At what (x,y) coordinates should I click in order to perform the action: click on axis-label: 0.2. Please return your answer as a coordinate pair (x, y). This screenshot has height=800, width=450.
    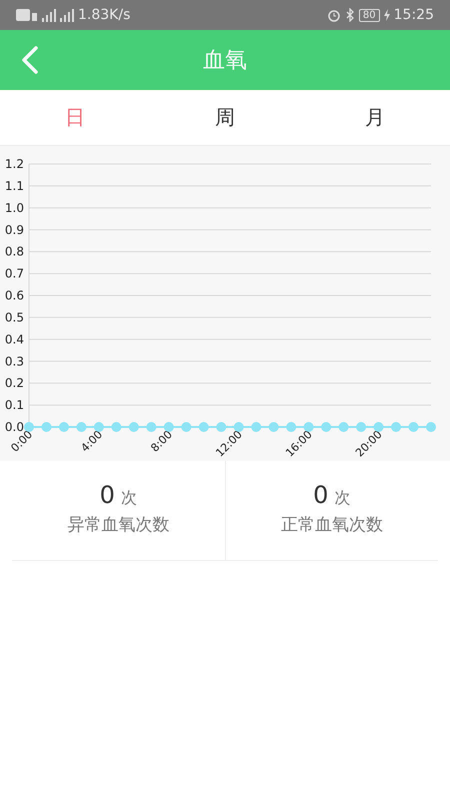
    Looking at the image, I should click on (14, 383).